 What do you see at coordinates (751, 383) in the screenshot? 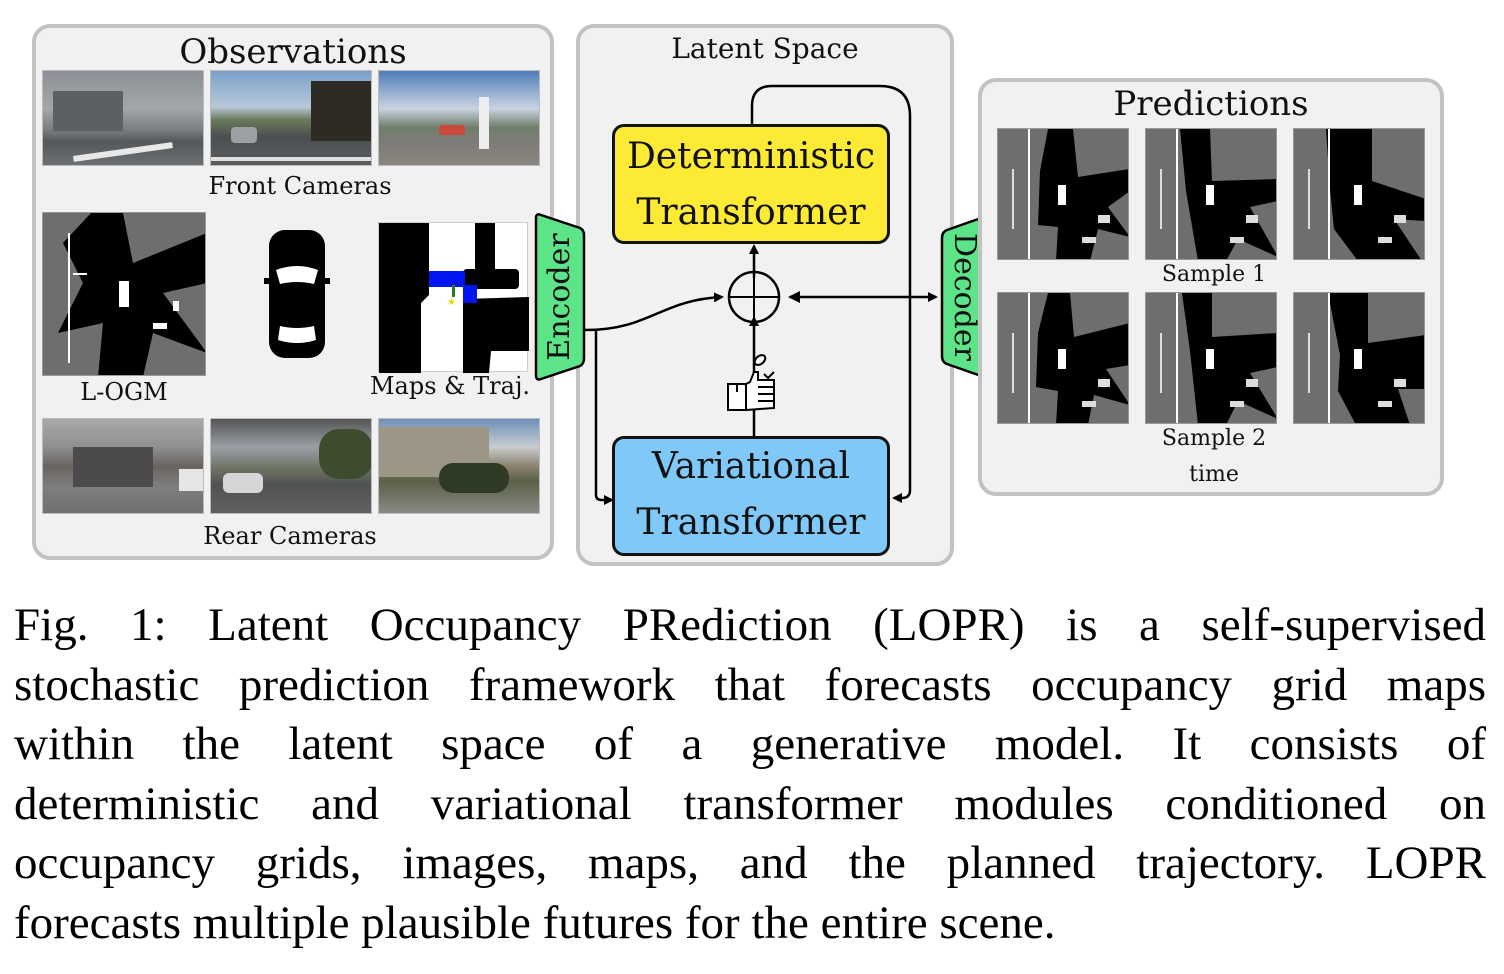
I see `coin-flip-sampling-icon` at bounding box center [751, 383].